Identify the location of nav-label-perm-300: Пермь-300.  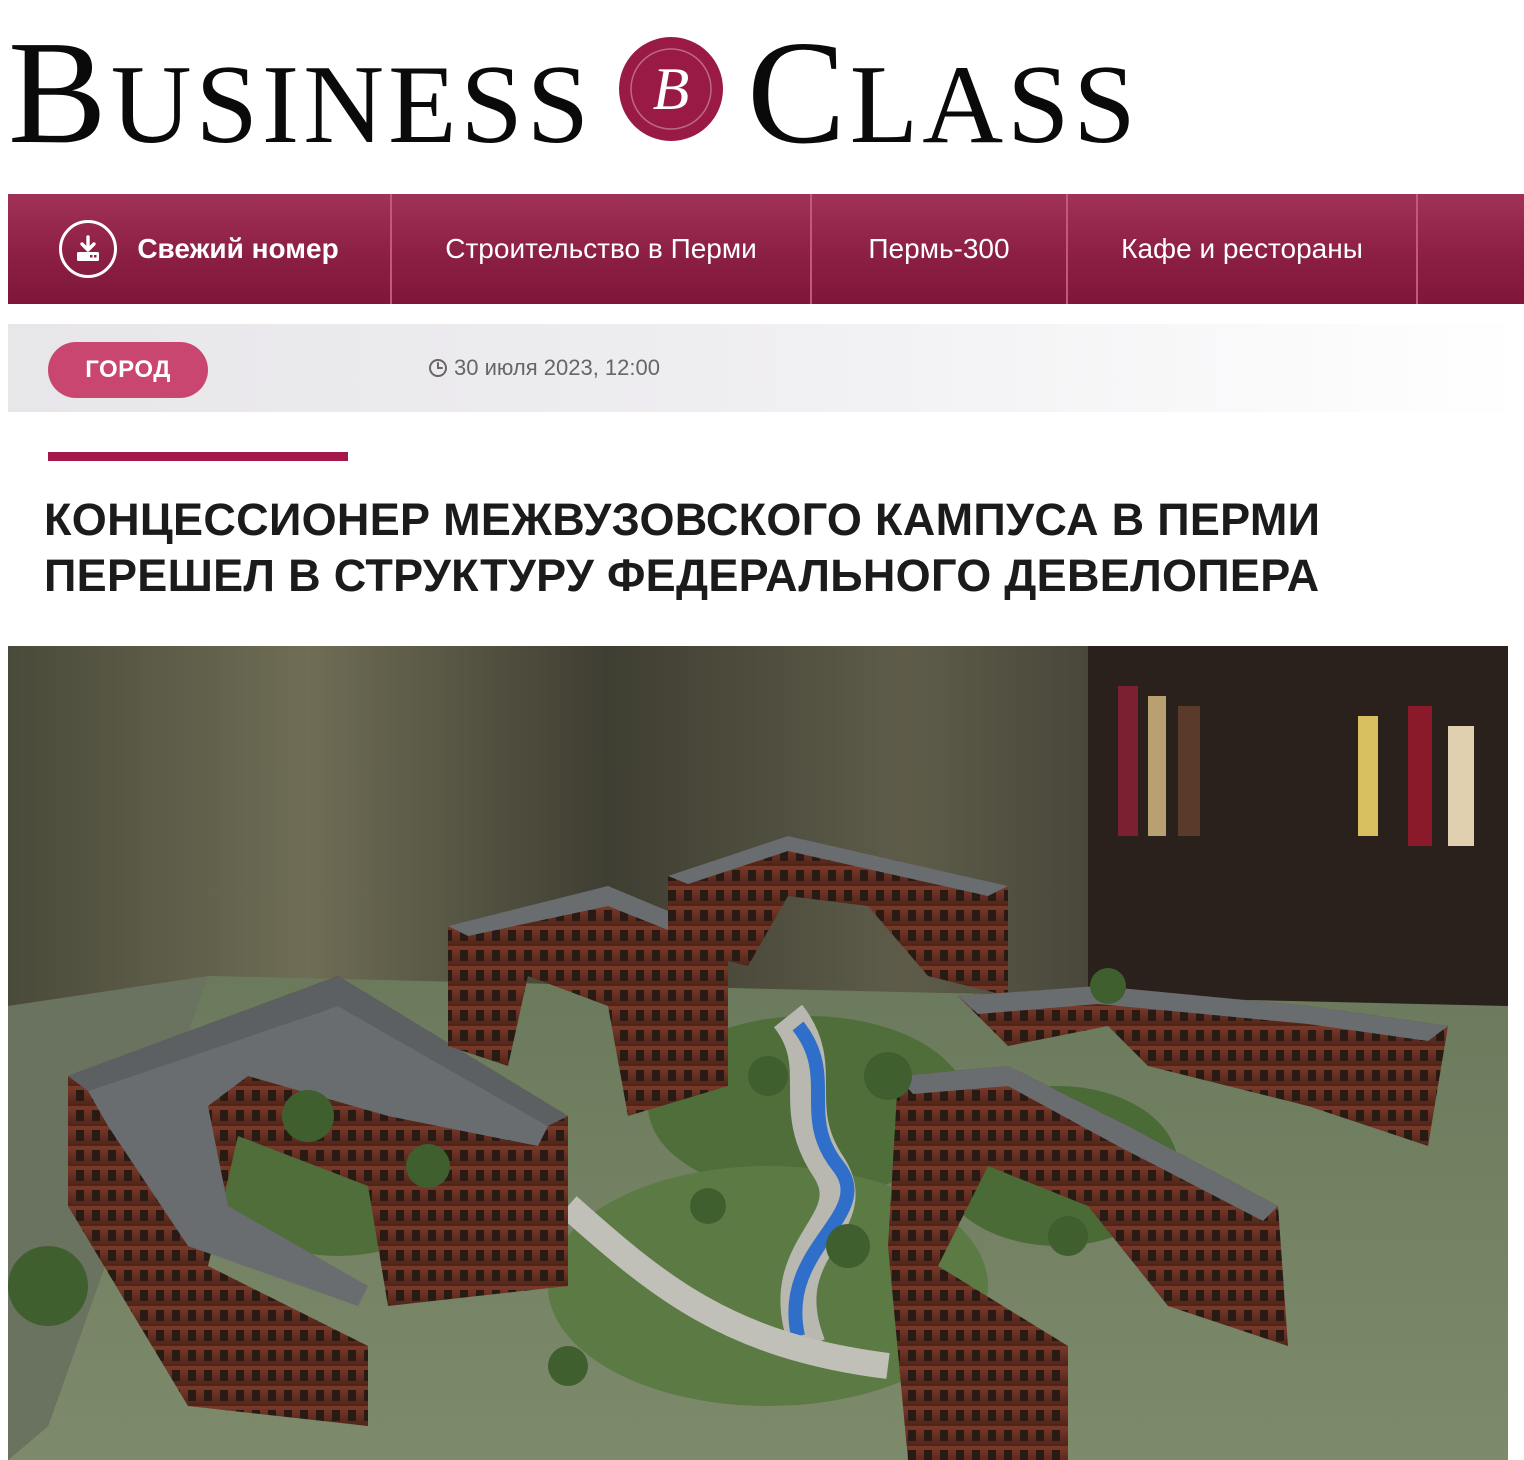
(939, 248).